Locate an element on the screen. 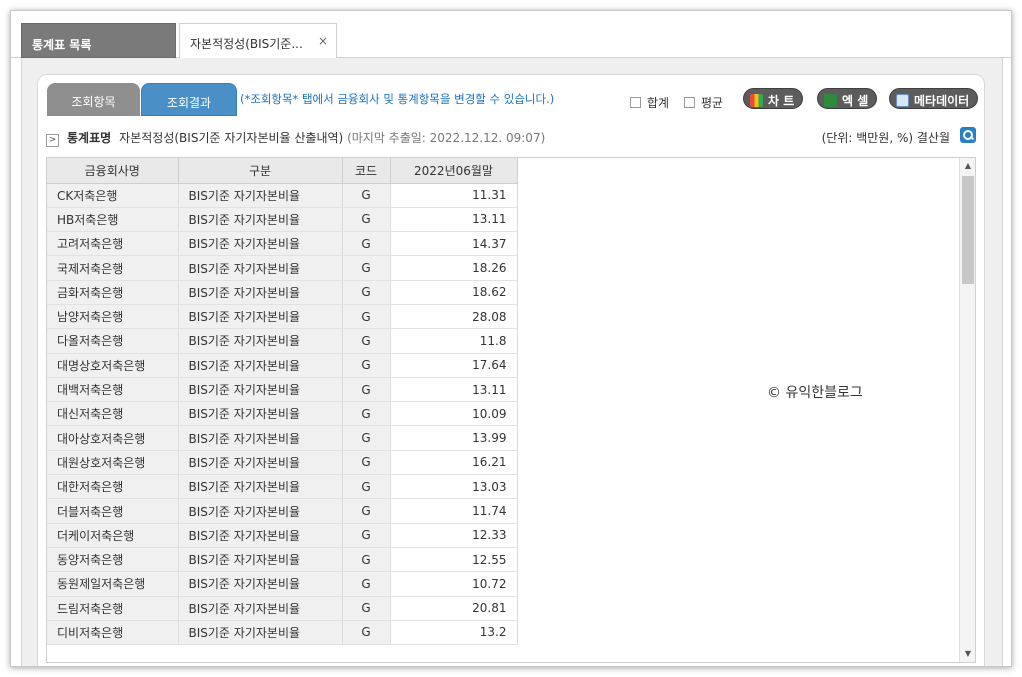  table-row: 더케이저축은행 BIS기준 자기자본비율 G 12.33 is located at coordinates (282, 535).